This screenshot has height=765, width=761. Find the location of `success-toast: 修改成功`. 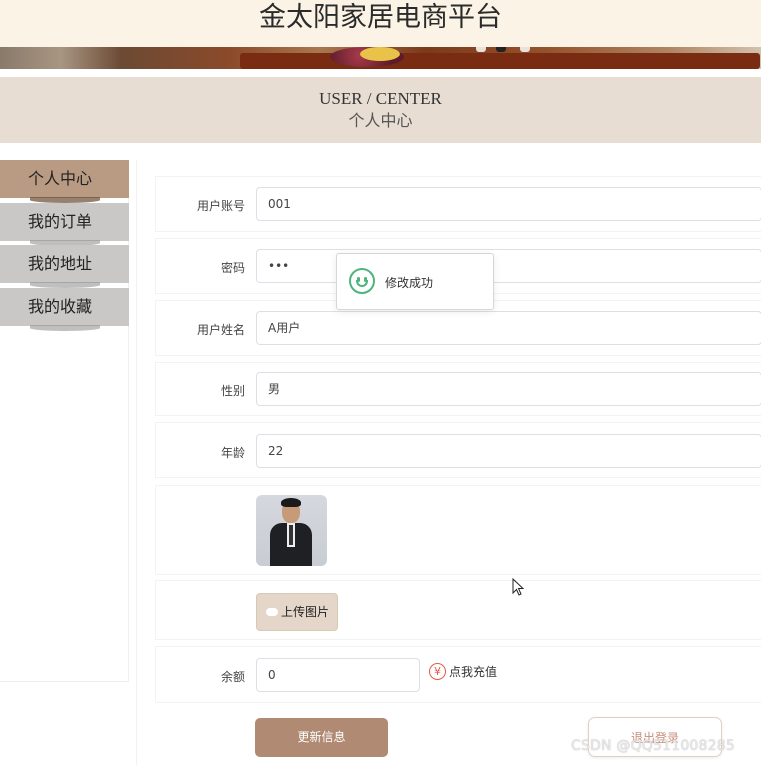

success-toast: 修改成功 is located at coordinates (415, 281).